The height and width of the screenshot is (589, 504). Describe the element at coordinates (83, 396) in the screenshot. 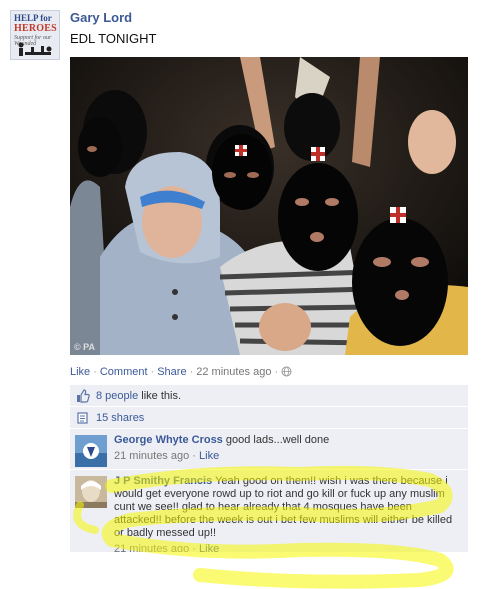

I see `thumbs-up-icon` at that location.